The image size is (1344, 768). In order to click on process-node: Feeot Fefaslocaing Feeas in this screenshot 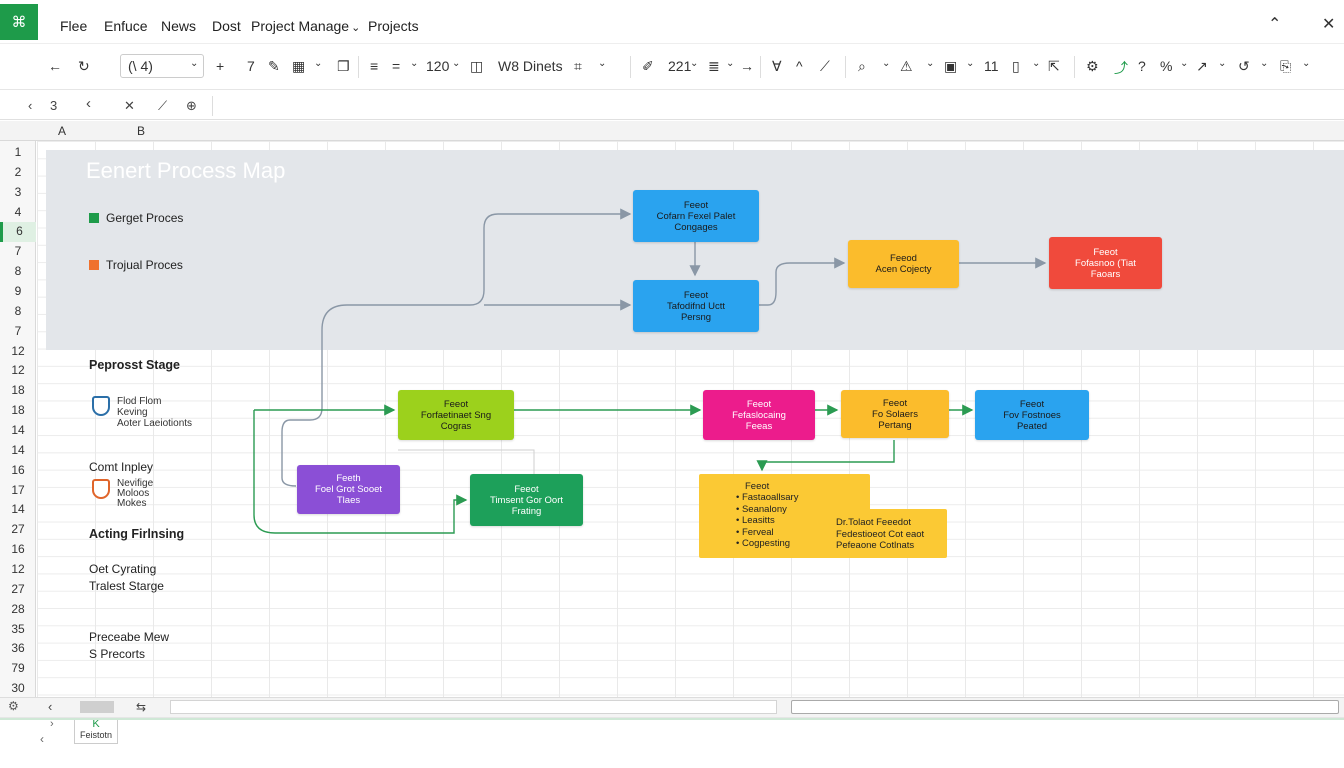, I will do `click(759, 415)`.